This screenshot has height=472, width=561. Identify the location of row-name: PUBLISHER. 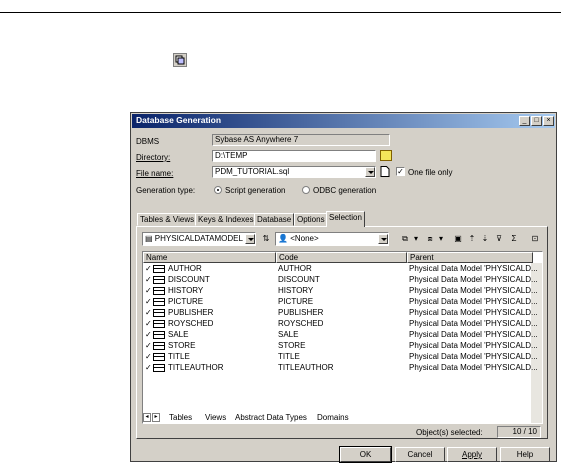
(191, 312).